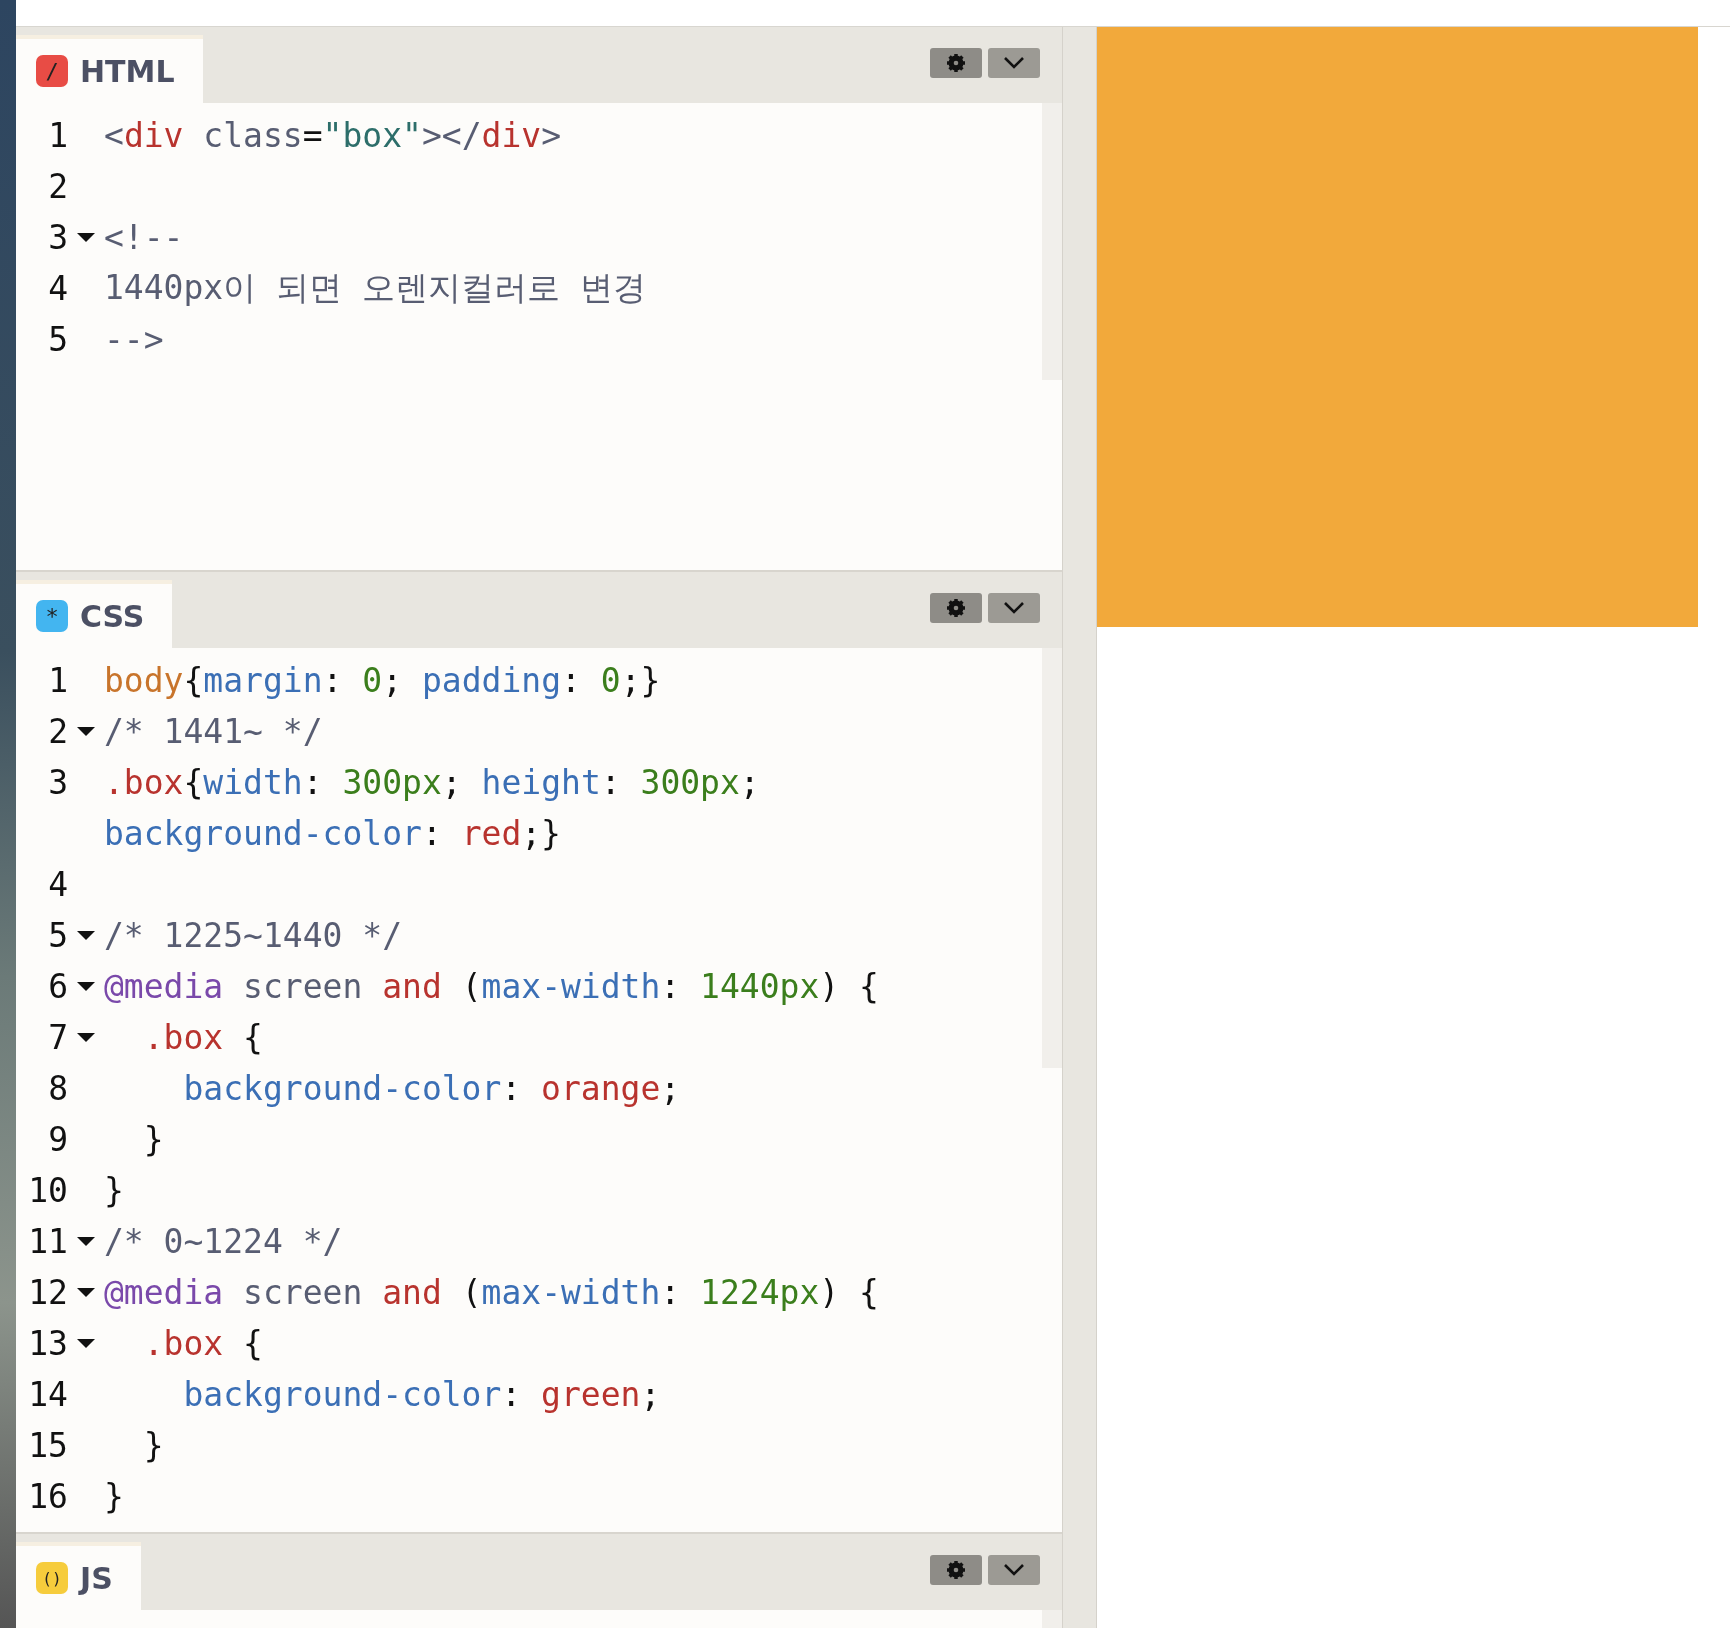  I want to click on code-line: /* 0~1224 */, so click(223, 1242).